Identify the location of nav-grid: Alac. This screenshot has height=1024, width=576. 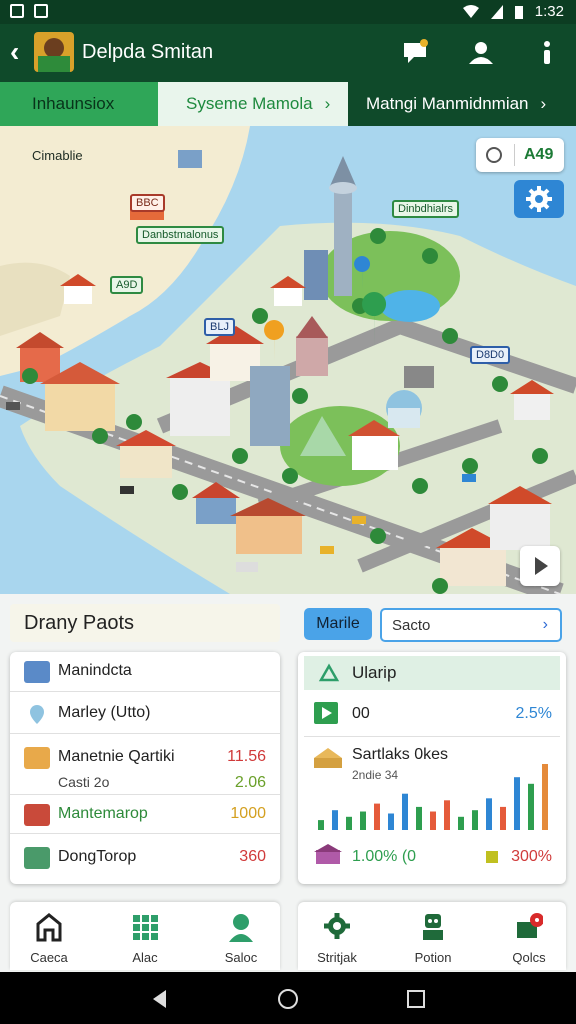
(145, 938).